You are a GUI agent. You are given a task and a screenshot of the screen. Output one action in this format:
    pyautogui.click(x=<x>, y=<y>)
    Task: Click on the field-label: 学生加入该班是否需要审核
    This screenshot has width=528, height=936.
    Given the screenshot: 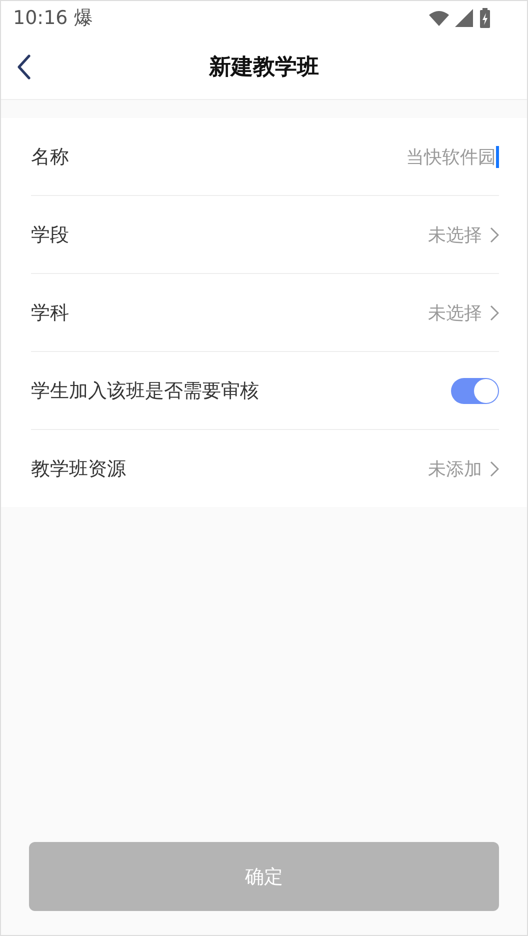 What is the action you would take?
    pyautogui.click(x=145, y=391)
    